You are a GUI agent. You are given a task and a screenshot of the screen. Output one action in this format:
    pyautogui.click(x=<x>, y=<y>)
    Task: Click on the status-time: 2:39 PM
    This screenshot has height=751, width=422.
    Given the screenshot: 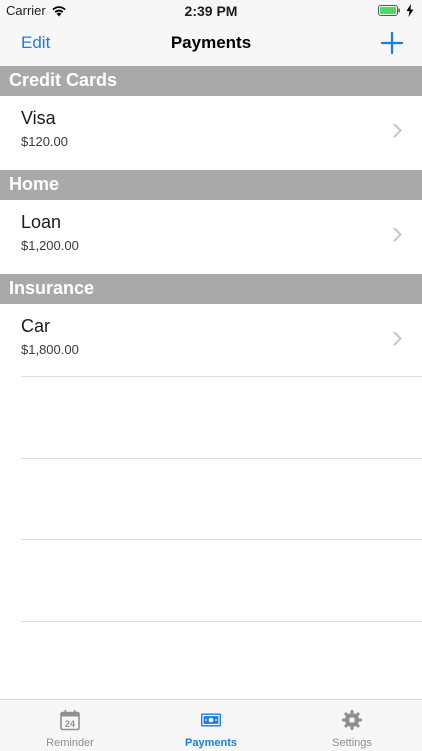 What is the action you would take?
    pyautogui.click(x=211, y=11)
    